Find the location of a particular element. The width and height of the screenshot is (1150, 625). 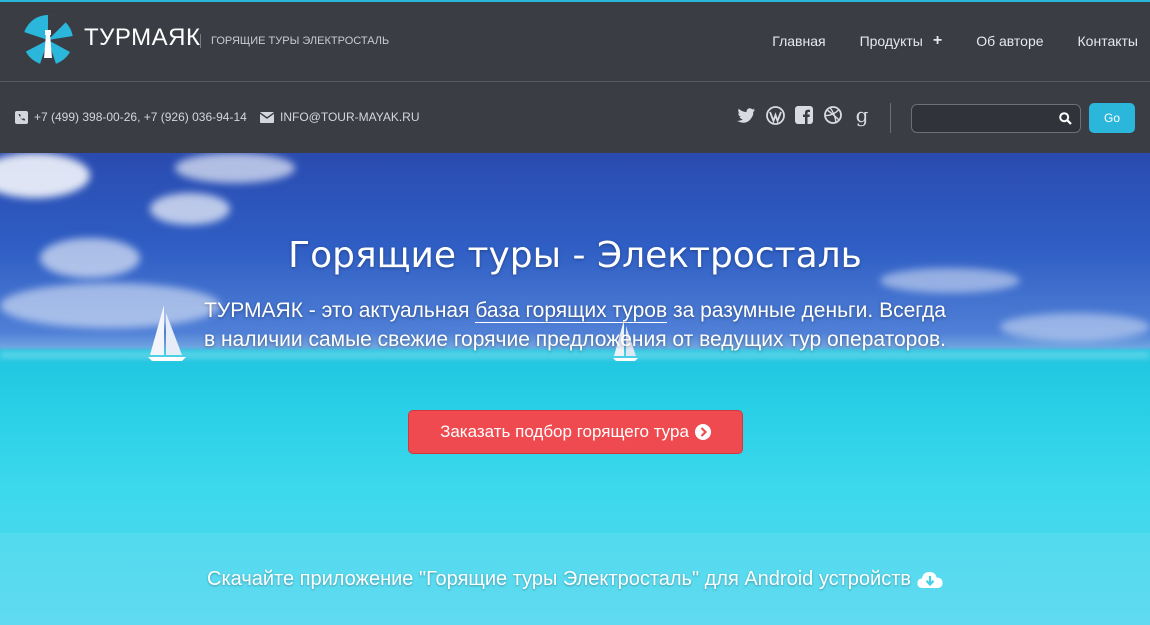

order-tour-button: Заказать подбор горящего тура is located at coordinates (575, 432).